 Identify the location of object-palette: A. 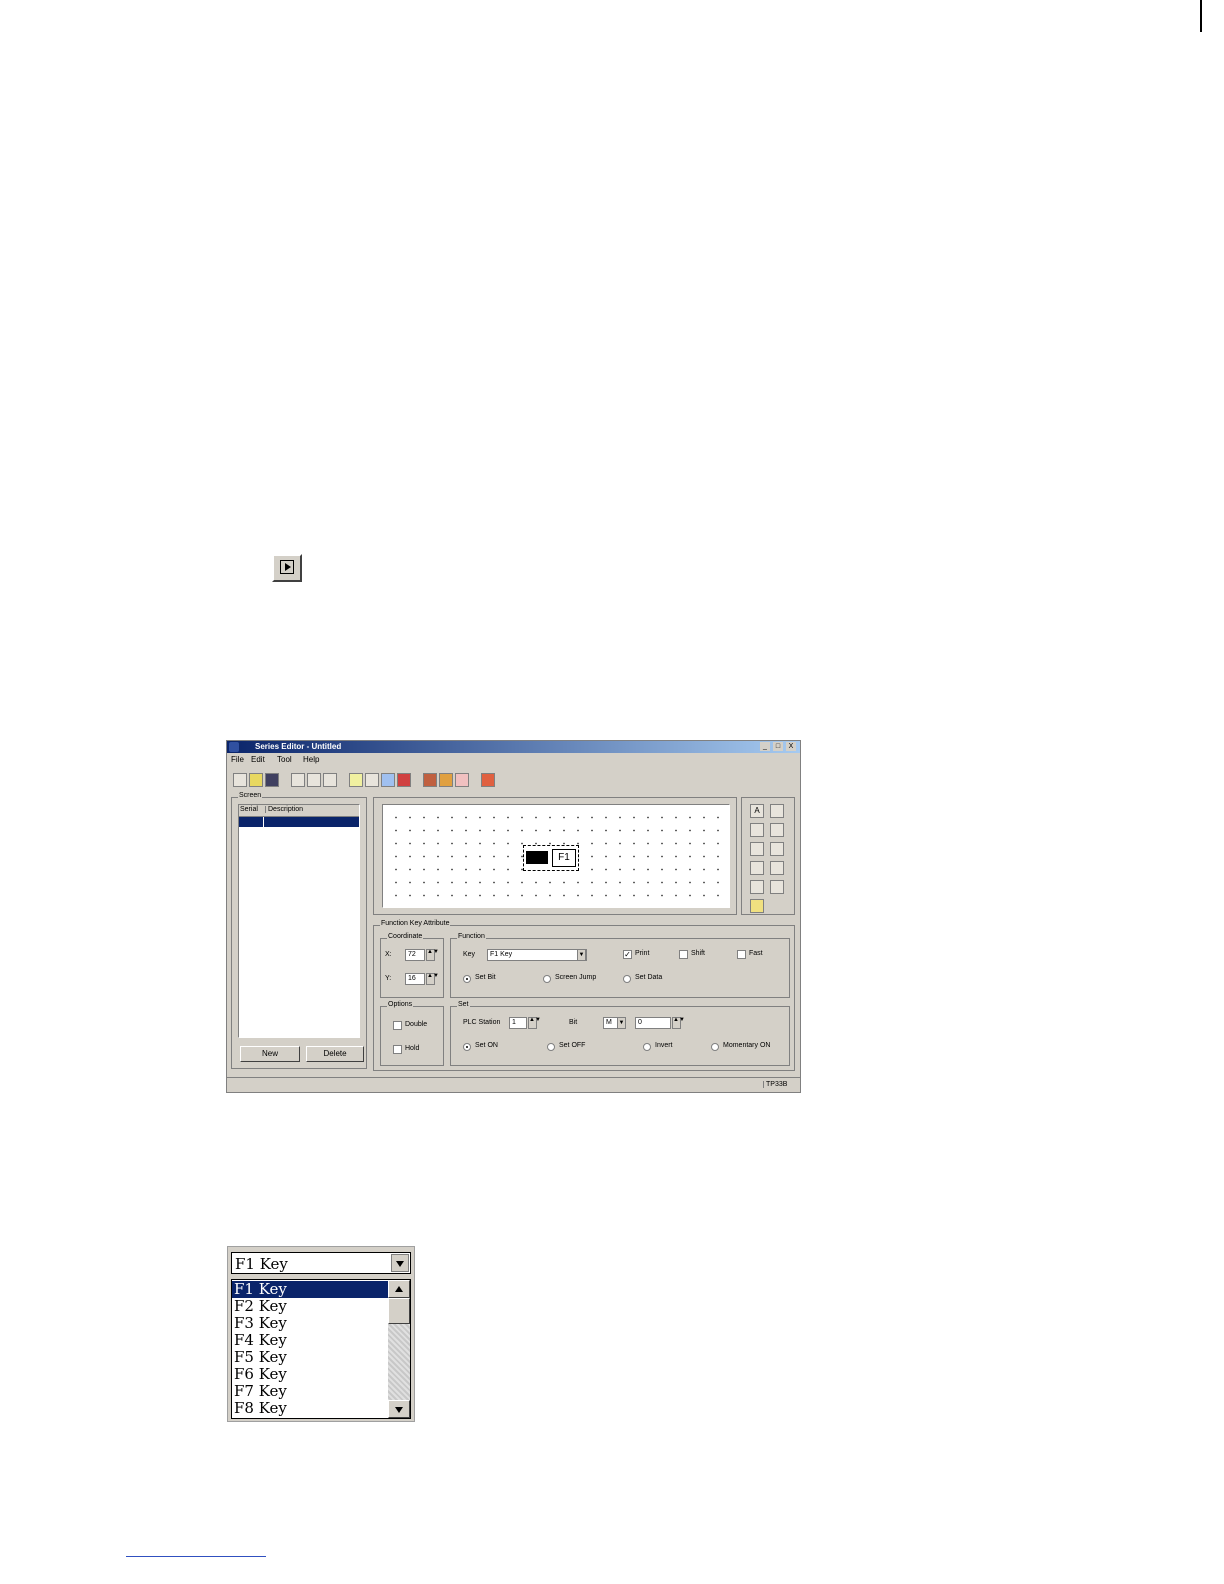
(768, 856).